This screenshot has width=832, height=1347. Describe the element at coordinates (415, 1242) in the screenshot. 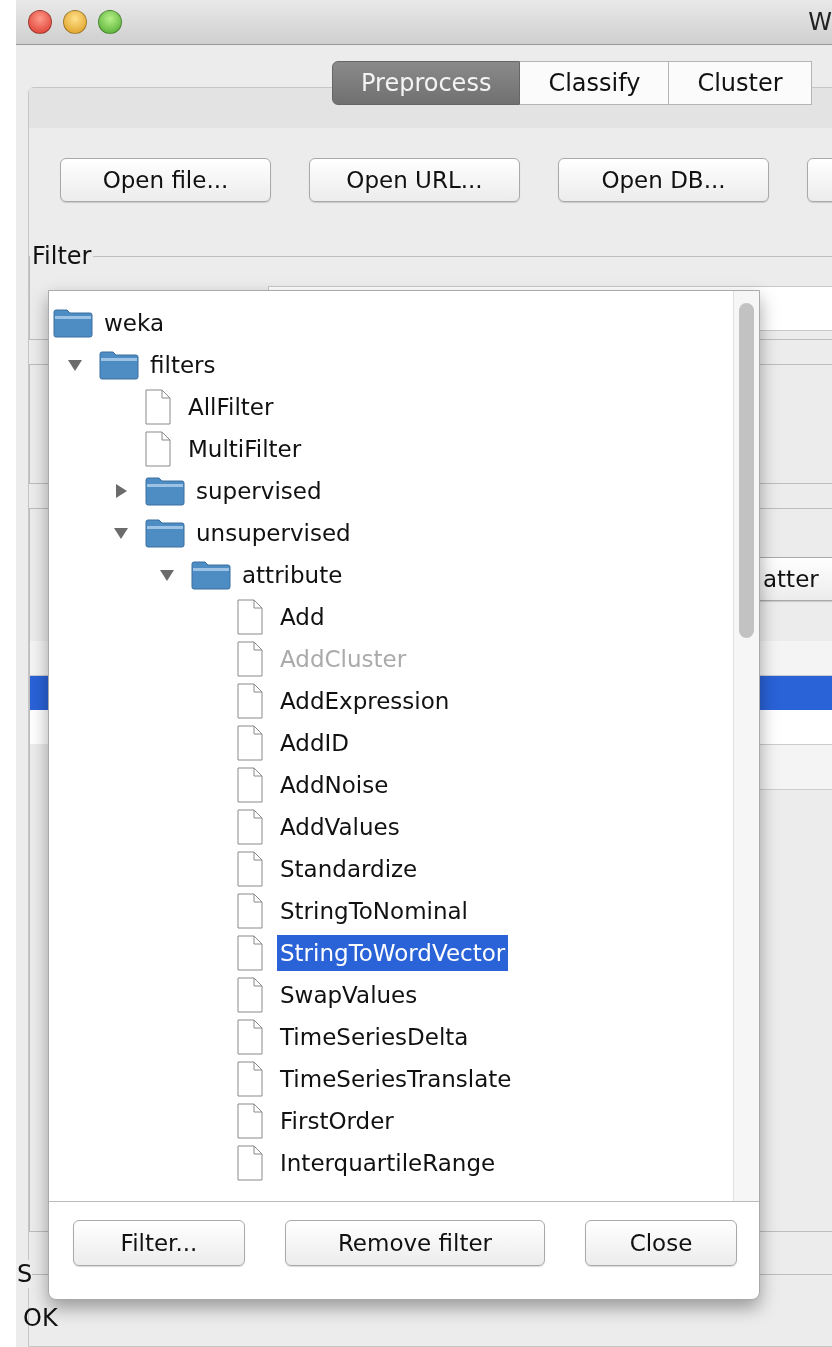

I see `dialog-button: Remove filter` at that location.